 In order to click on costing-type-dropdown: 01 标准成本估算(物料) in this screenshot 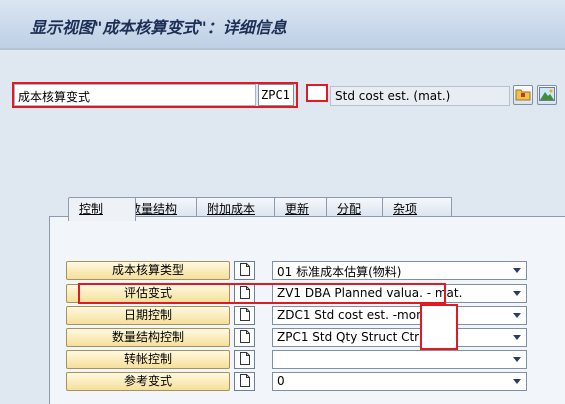, I will do `click(399, 270)`.